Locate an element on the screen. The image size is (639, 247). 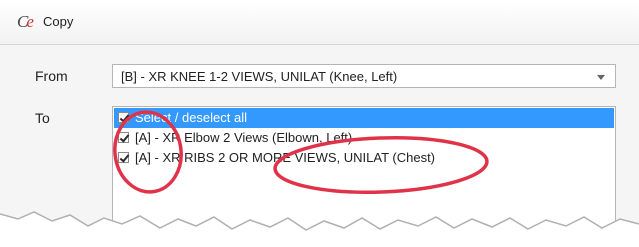
torn-edge is located at coordinates (319, 229).